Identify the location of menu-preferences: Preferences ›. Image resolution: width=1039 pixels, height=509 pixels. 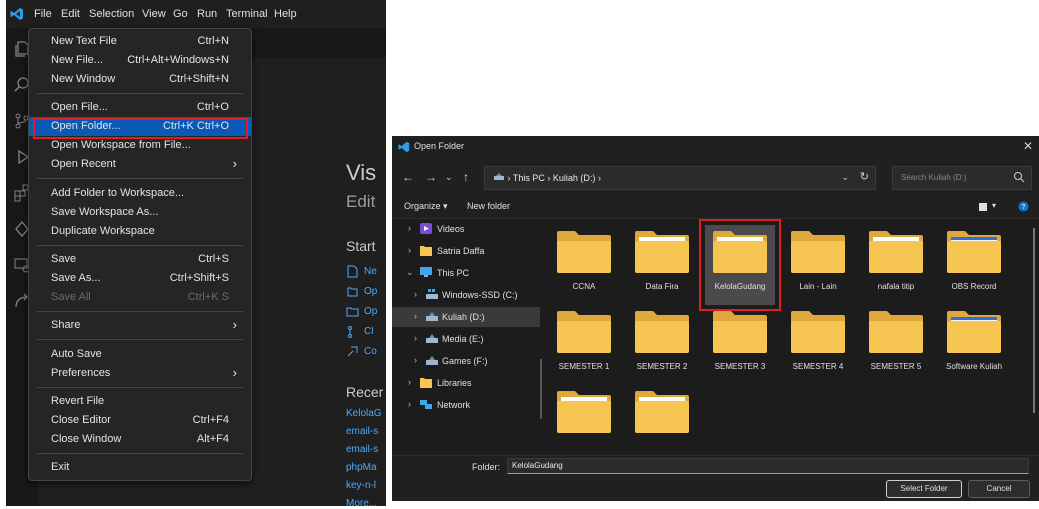
(140, 373).